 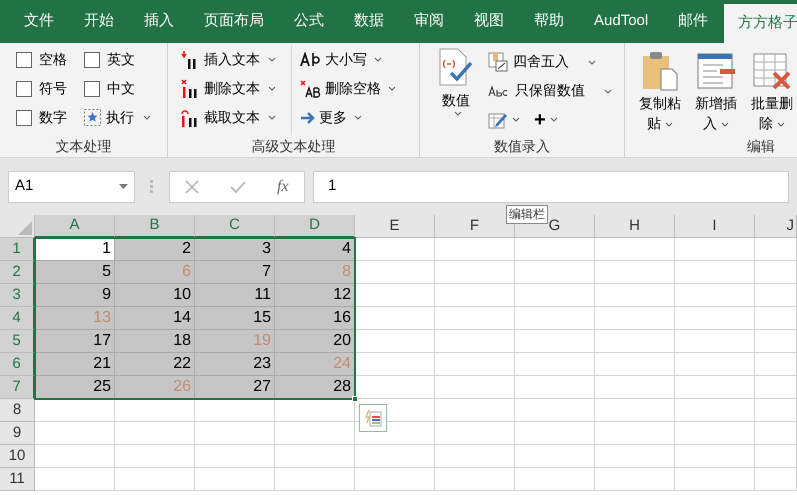 What do you see at coordinates (315, 249) in the screenshot?
I see `table-cell: 4` at bounding box center [315, 249].